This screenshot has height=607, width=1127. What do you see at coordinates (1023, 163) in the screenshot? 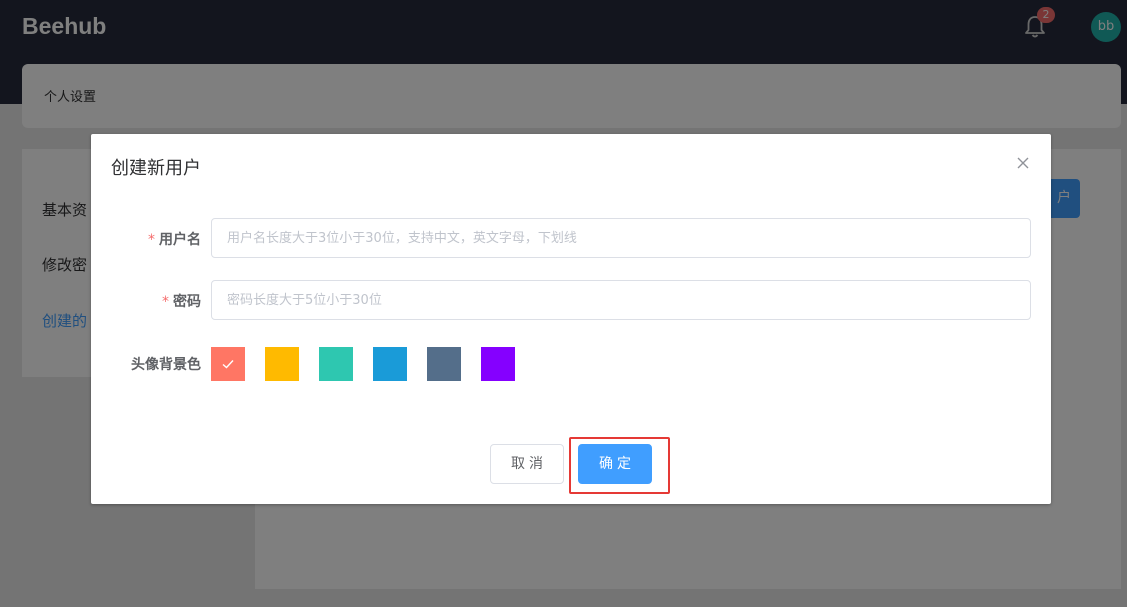
I see `close-icon` at bounding box center [1023, 163].